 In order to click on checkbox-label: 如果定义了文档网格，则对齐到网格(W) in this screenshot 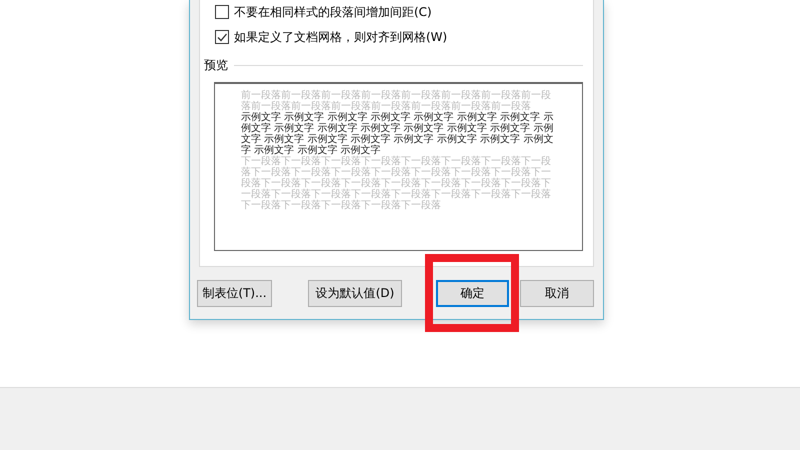, I will do `click(341, 37)`.